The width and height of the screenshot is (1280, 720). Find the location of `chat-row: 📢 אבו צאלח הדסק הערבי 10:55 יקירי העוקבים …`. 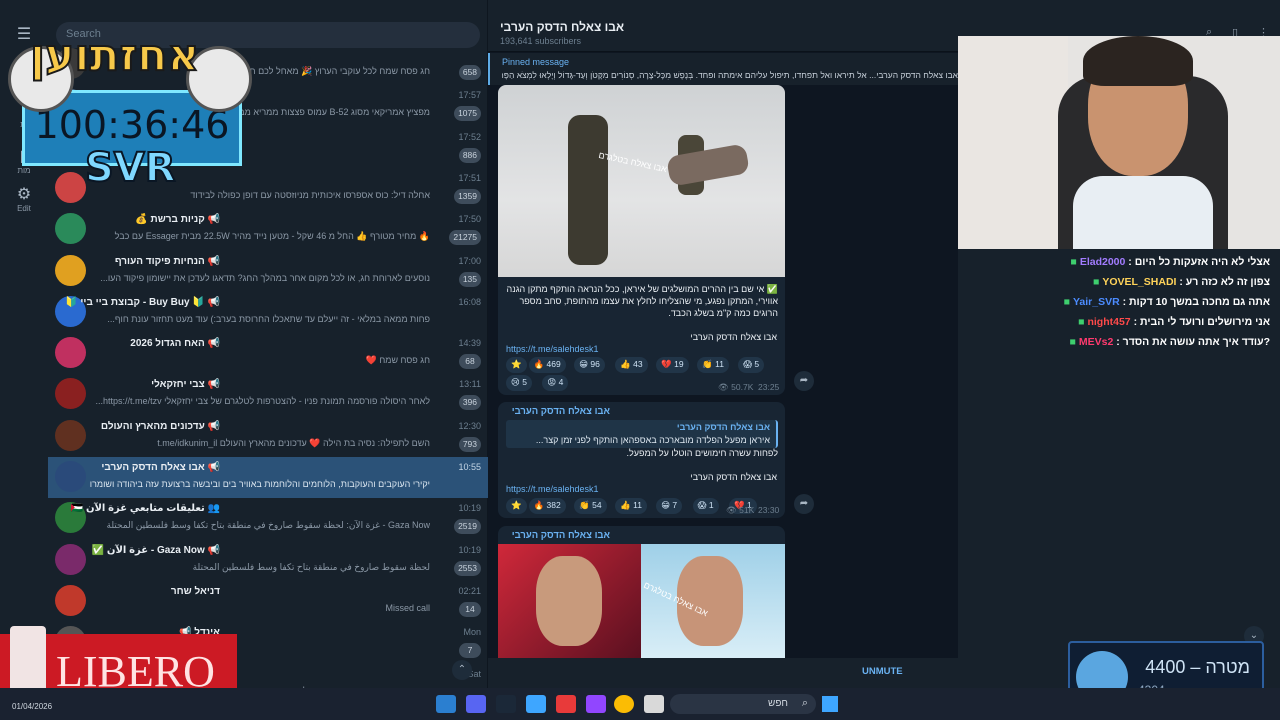

chat-row: 📢 אבו צאלח הדסק הערבי 10:55 יקירי העוקבים … is located at coordinates (268, 477).